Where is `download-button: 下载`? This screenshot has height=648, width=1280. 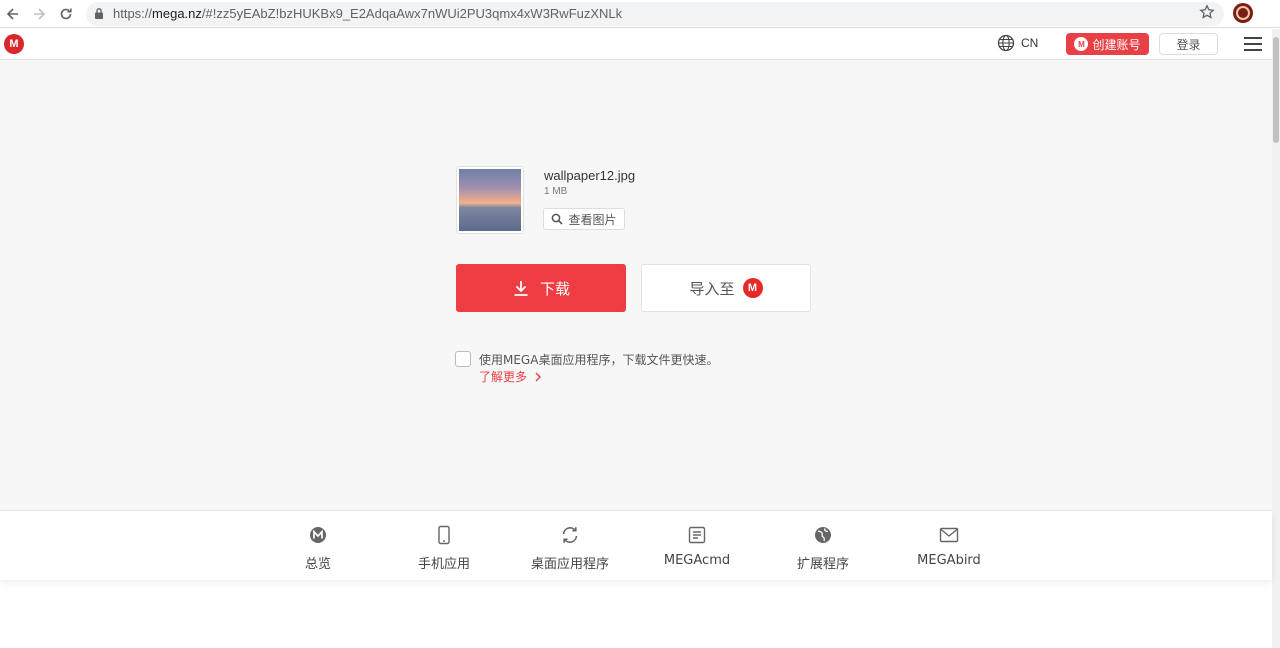
download-button: 下载 is located at coordinates (541, 288).